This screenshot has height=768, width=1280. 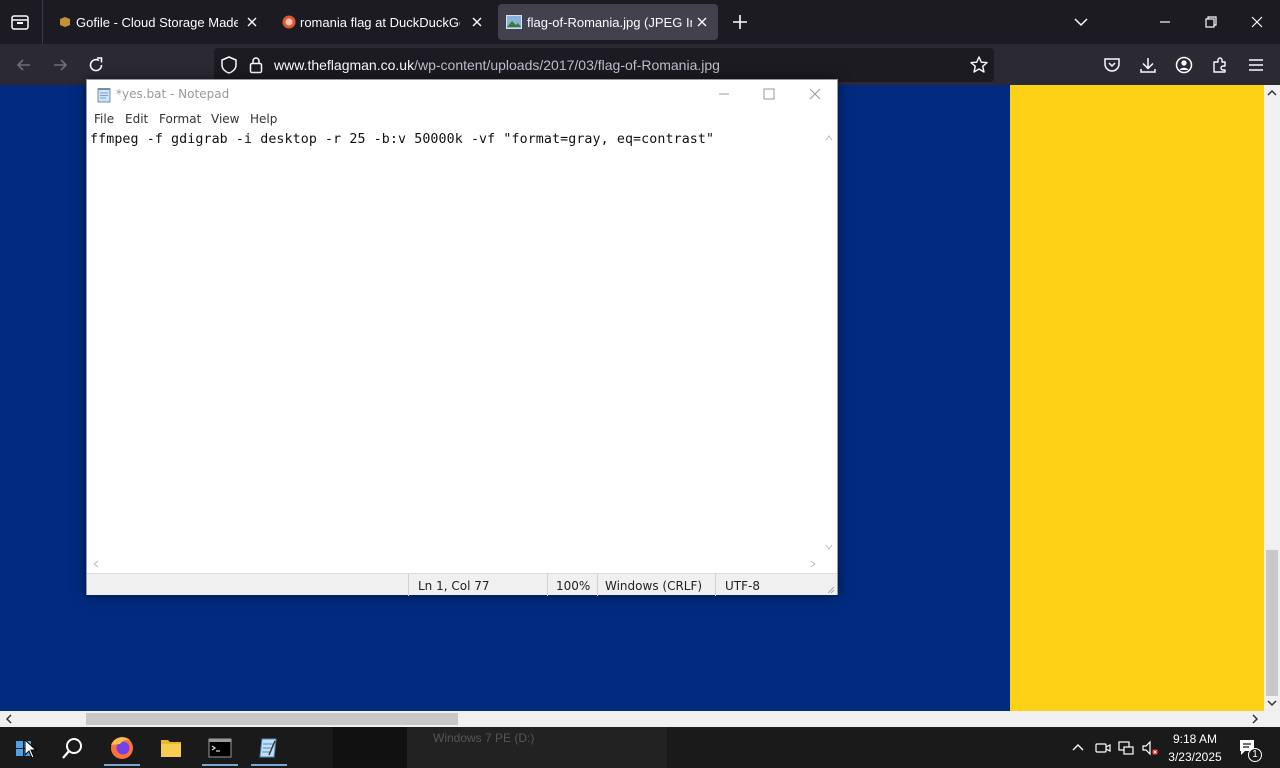 I want to click on minimize-window-icon, so click(x=1165, y=22).